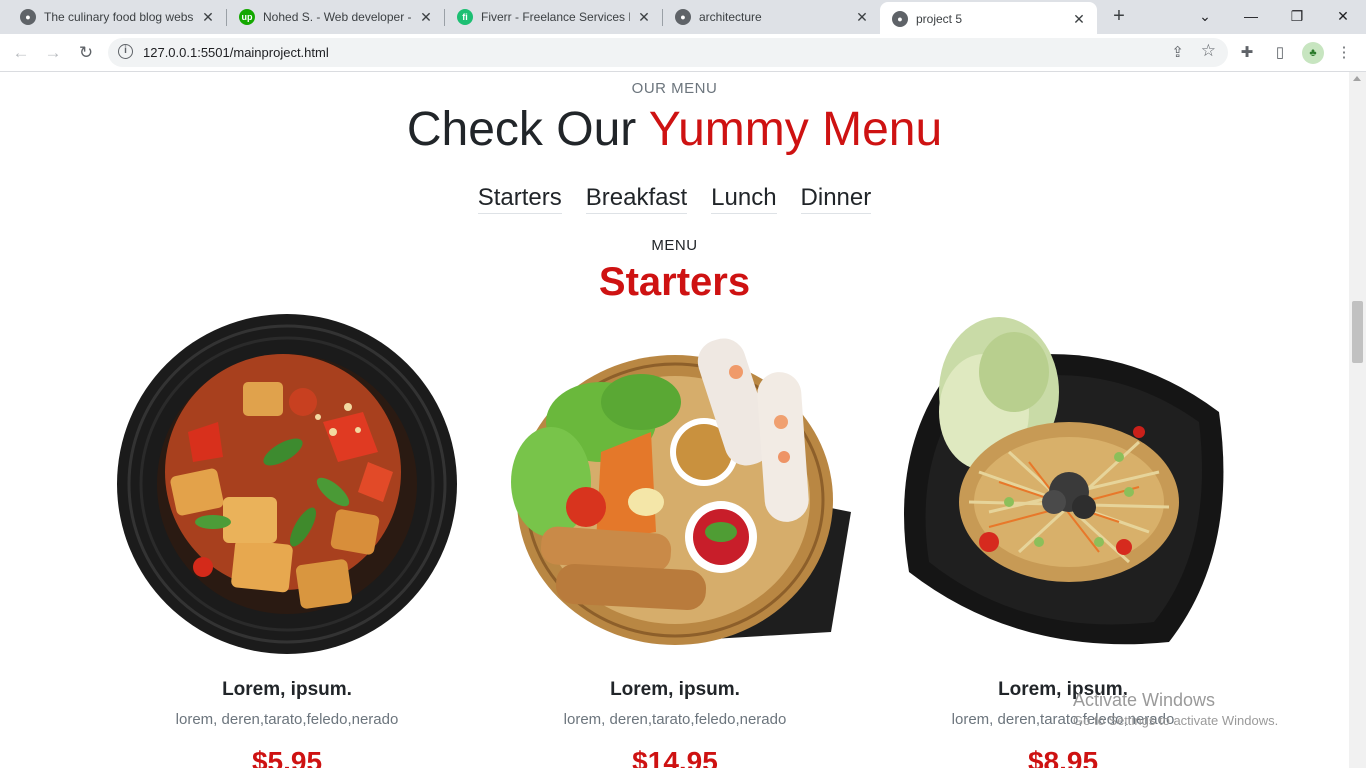 This screenshot has width=1366, height=768. I want to click on profile-avatar: ♣, so click(1313, 53).